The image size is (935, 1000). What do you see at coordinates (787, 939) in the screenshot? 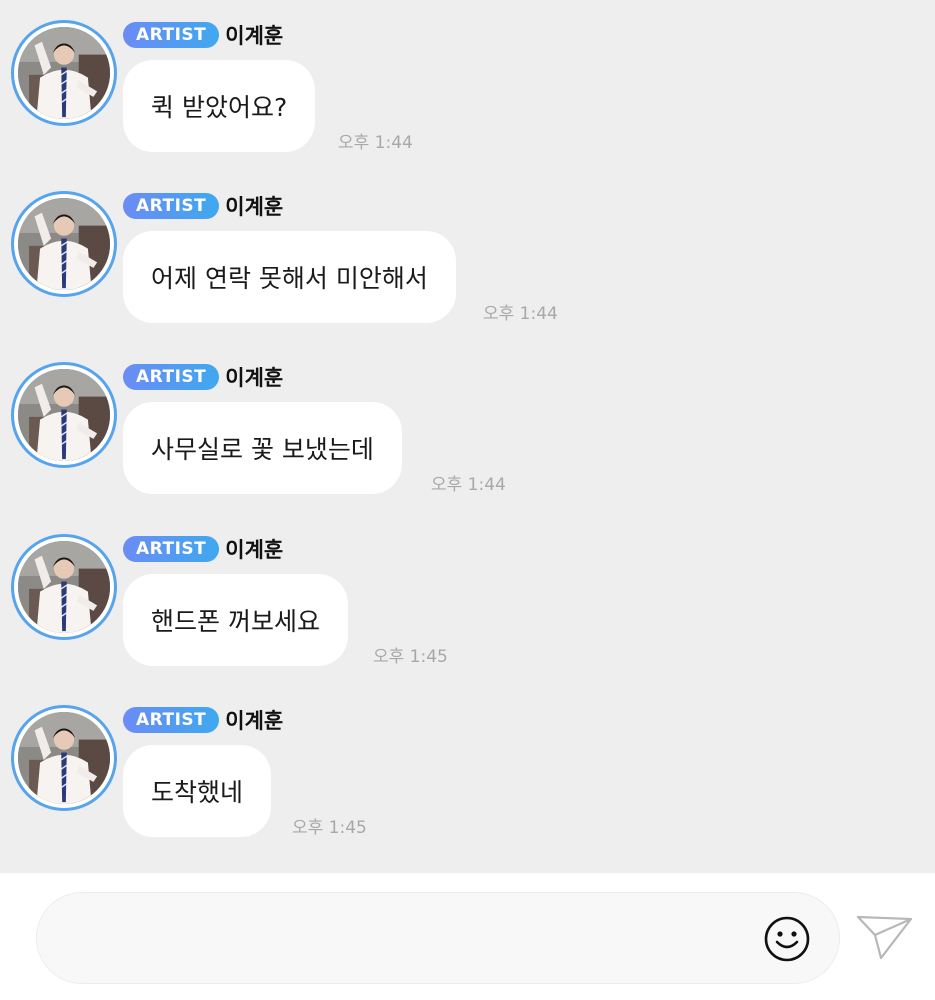
I see `smiley-face-icon` at bounding box center [787, 939].